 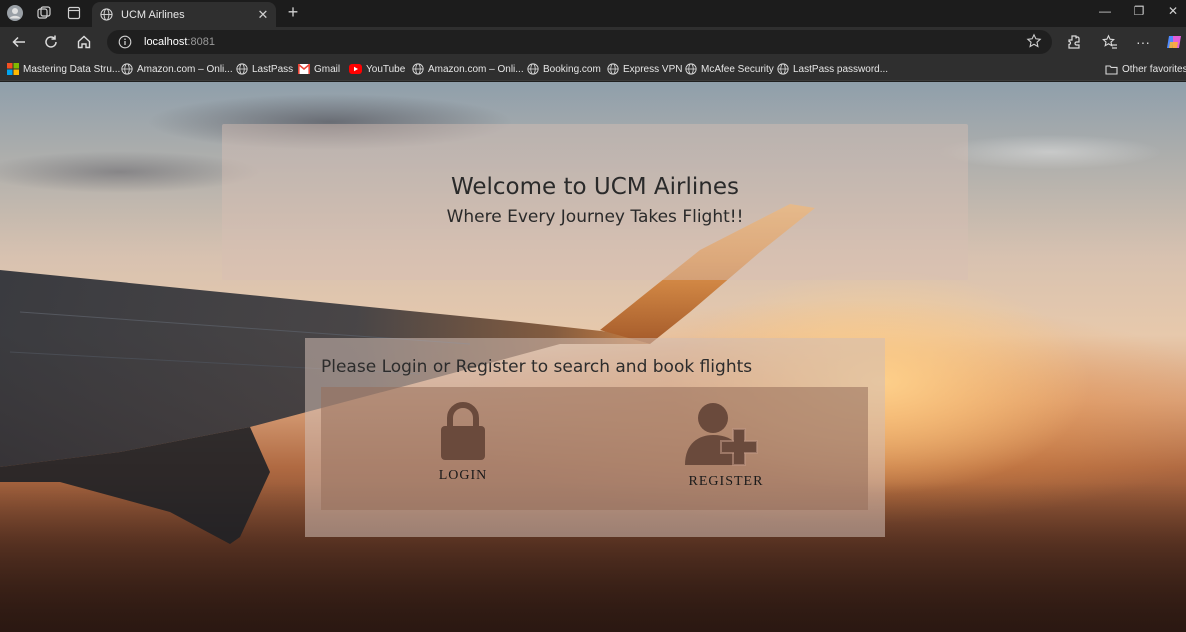 What do you see at coordinates (74, 13) in the screenshot?
I see `tab-actions-icon` at bounding box center [74, 13].